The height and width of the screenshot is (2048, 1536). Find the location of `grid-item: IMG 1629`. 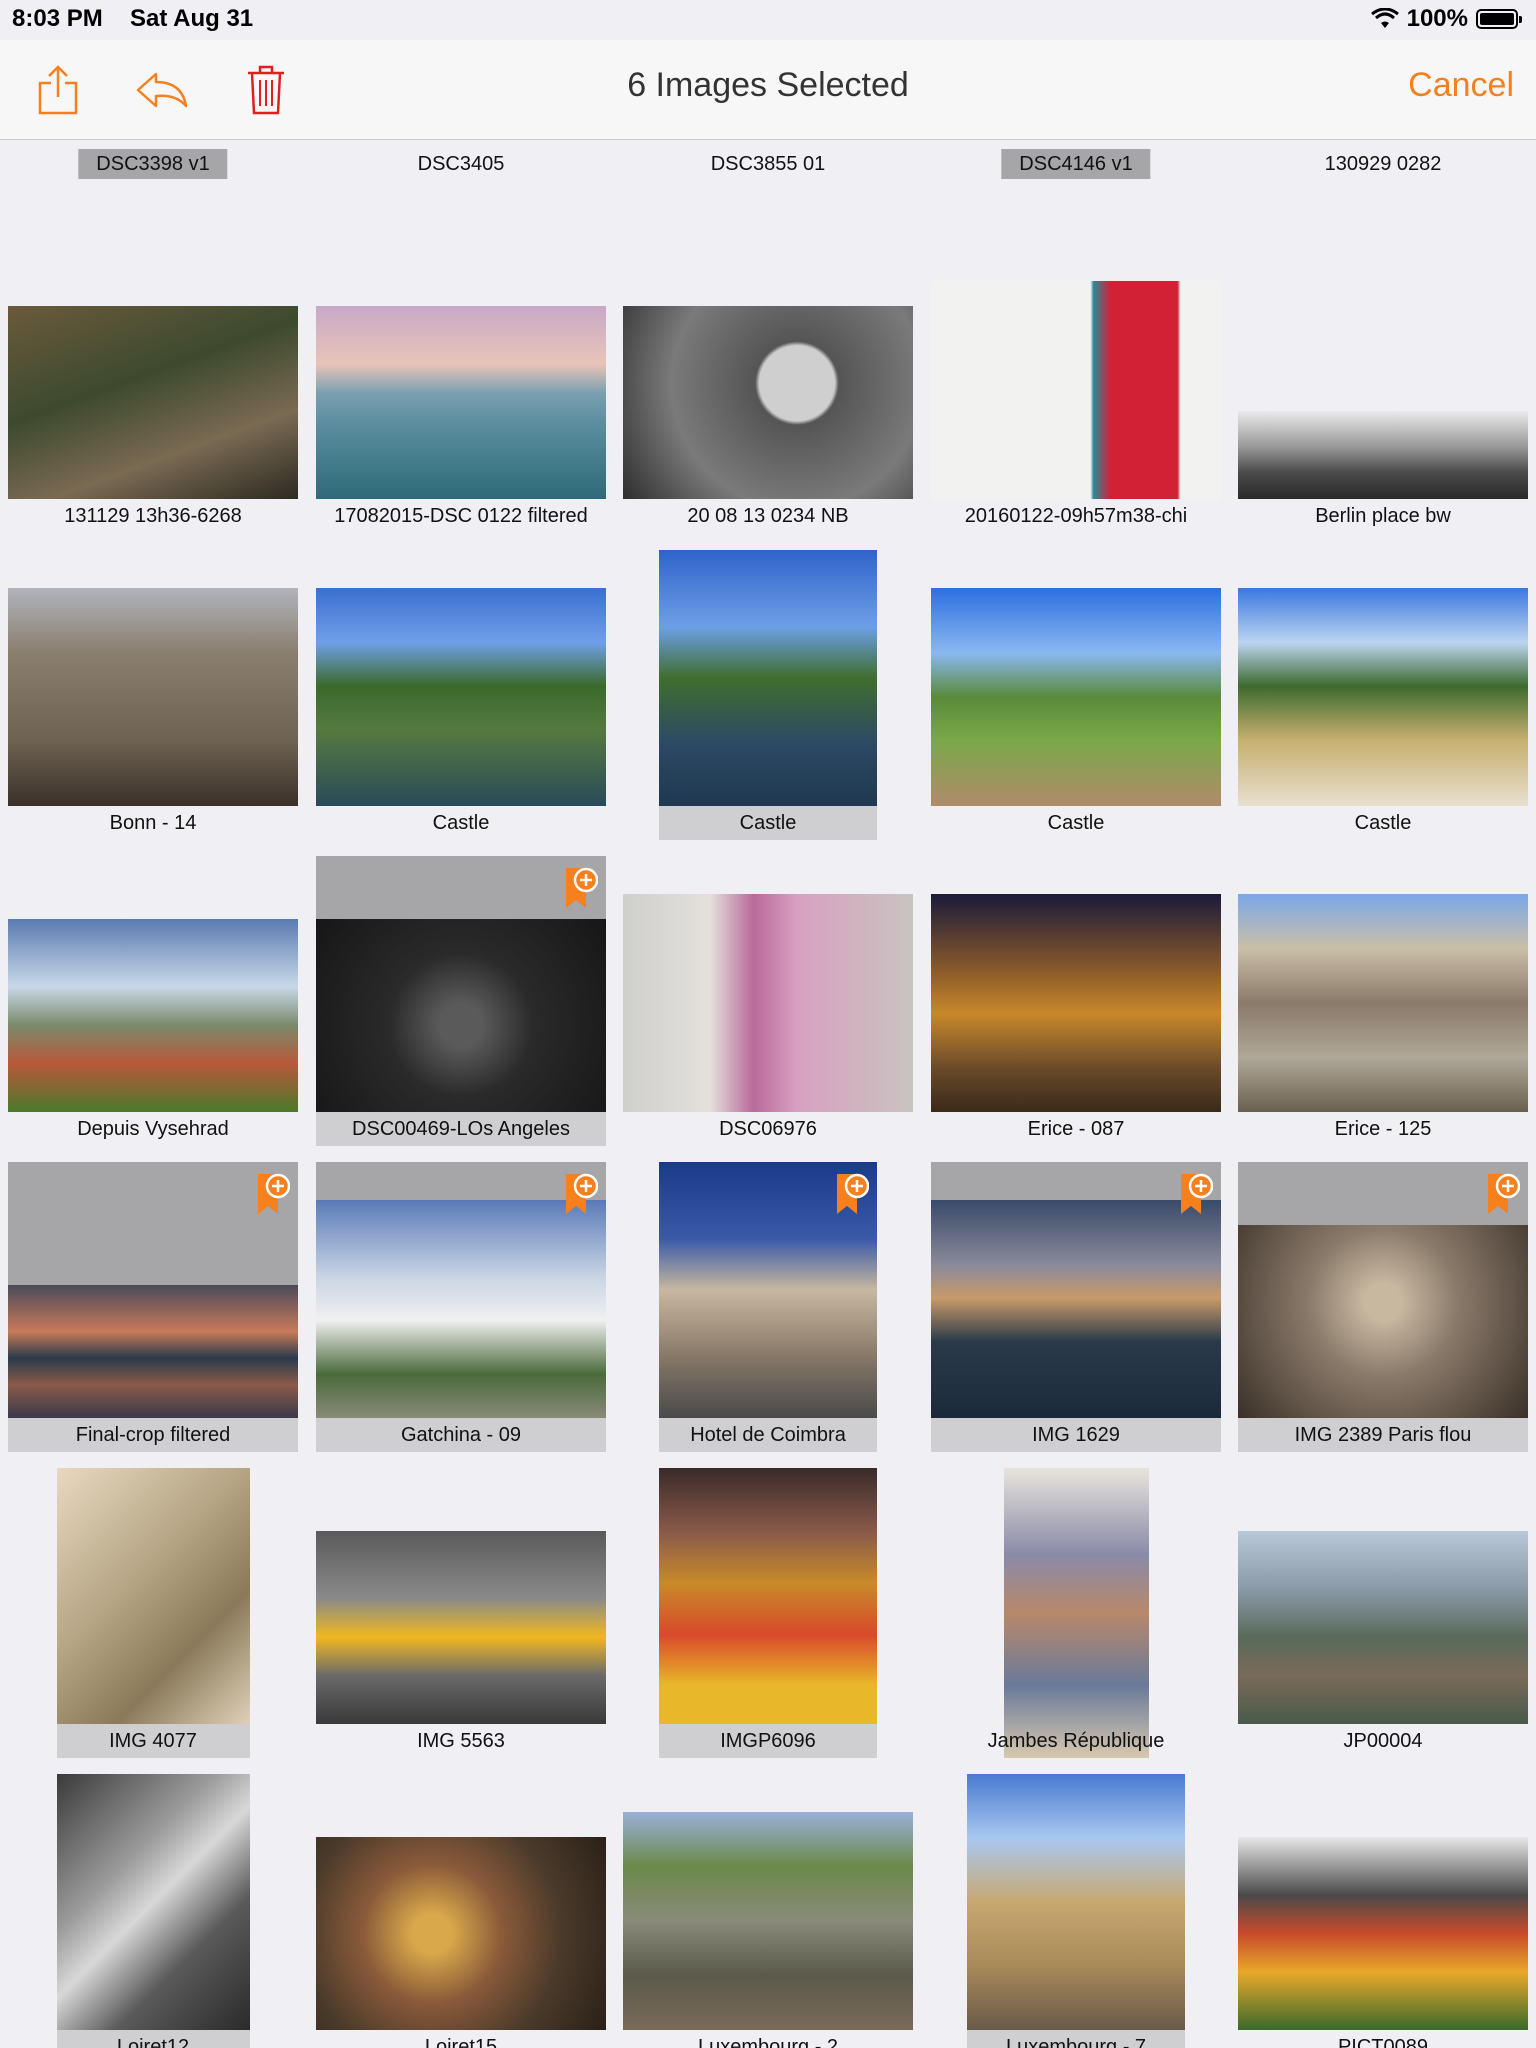

grid-item: IMG 1629 is located at coordinates (1076, 1307).